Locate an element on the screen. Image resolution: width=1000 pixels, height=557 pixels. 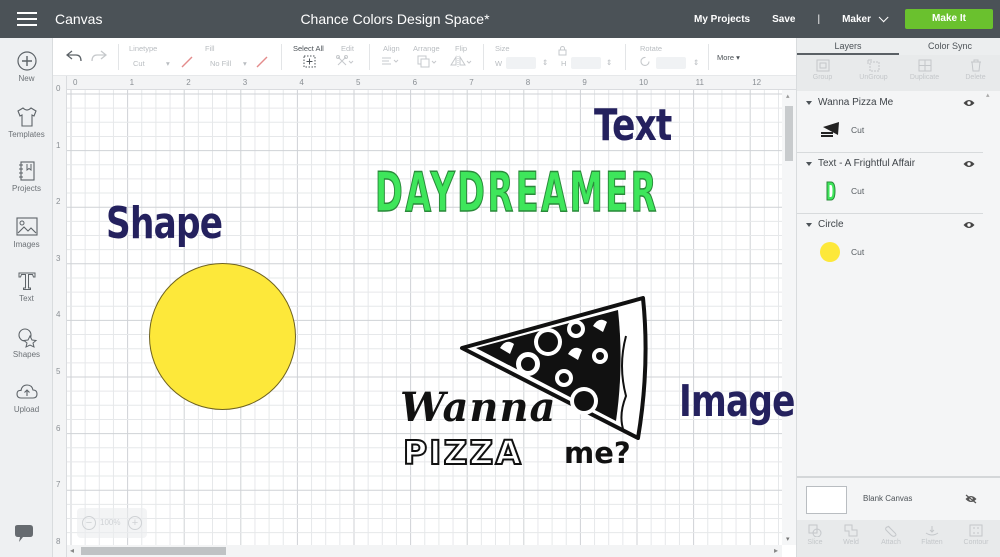
edit-icon is located at coordinates (345, 61).